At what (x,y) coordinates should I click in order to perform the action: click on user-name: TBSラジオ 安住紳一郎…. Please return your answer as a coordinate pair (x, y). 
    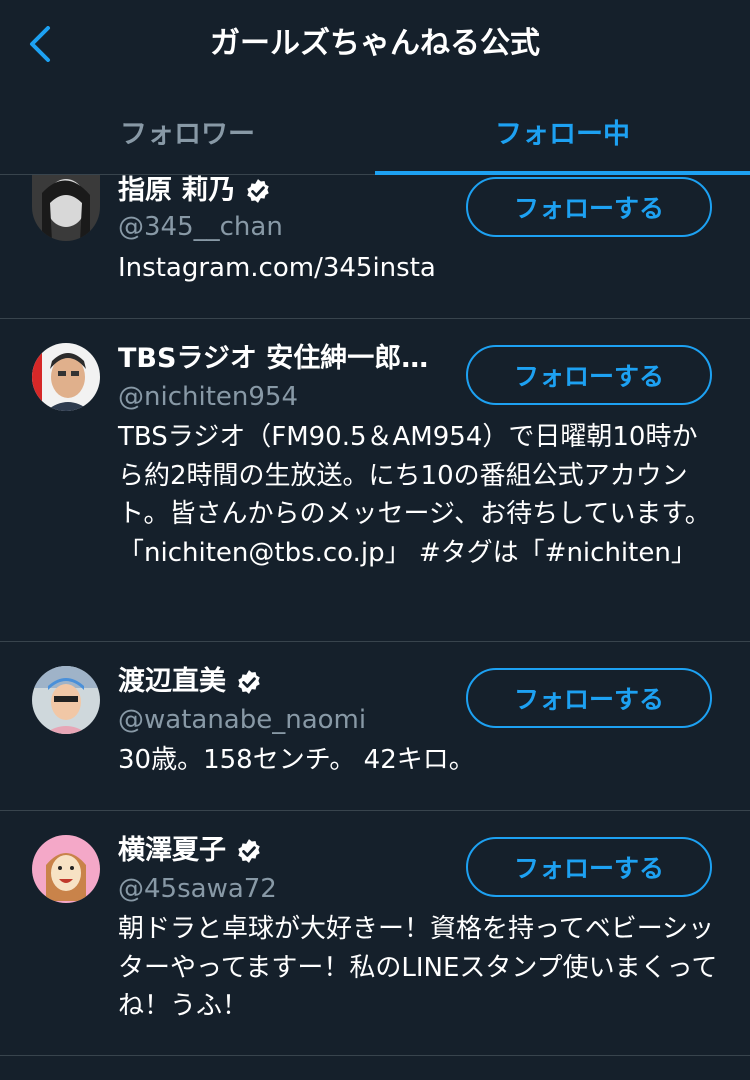
    Looking at the image, I should click on (273, 358).